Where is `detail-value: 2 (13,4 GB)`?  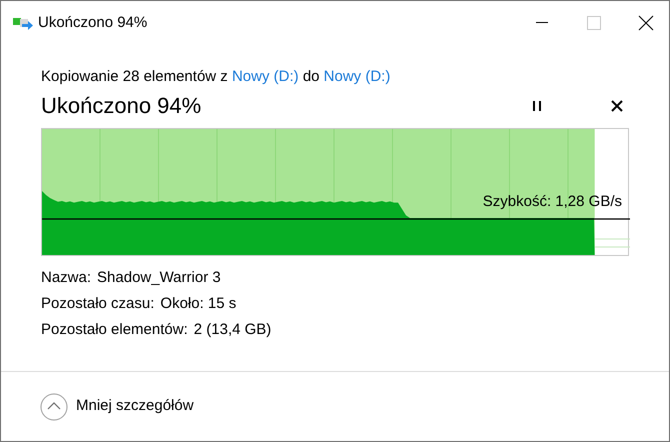
detail-value: 2 (13,4 GB) is located at coordinates (233, 330).